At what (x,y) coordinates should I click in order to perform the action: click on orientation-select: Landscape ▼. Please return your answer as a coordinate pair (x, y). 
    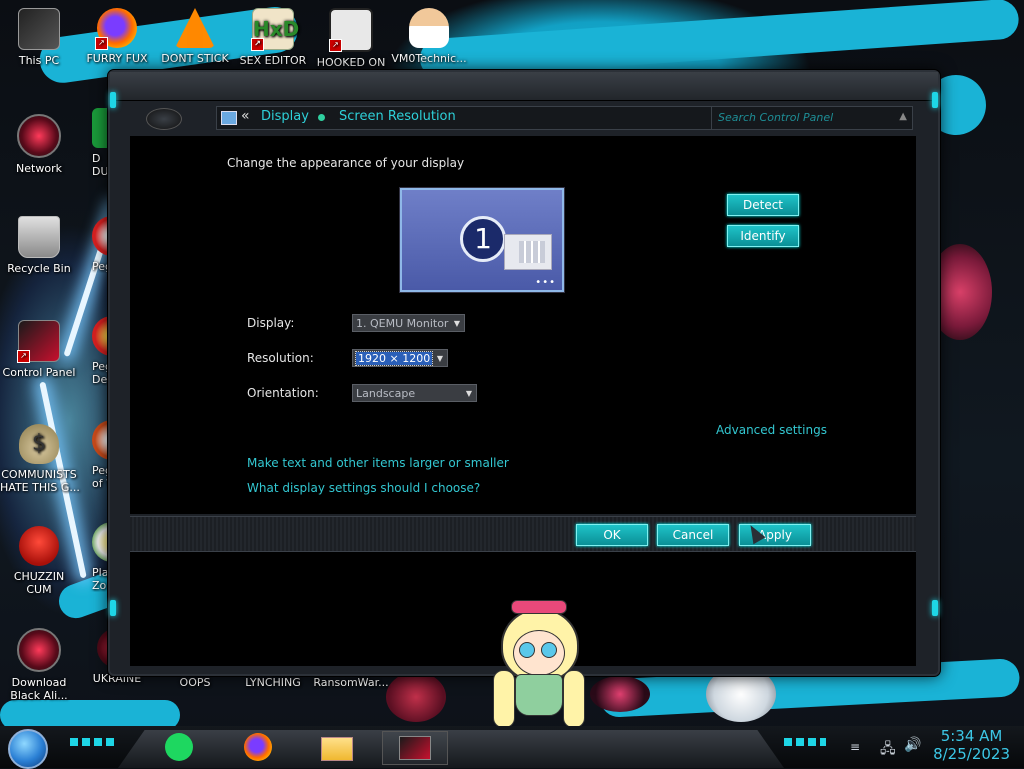
    Looking at the image, I should click on (414, 393).